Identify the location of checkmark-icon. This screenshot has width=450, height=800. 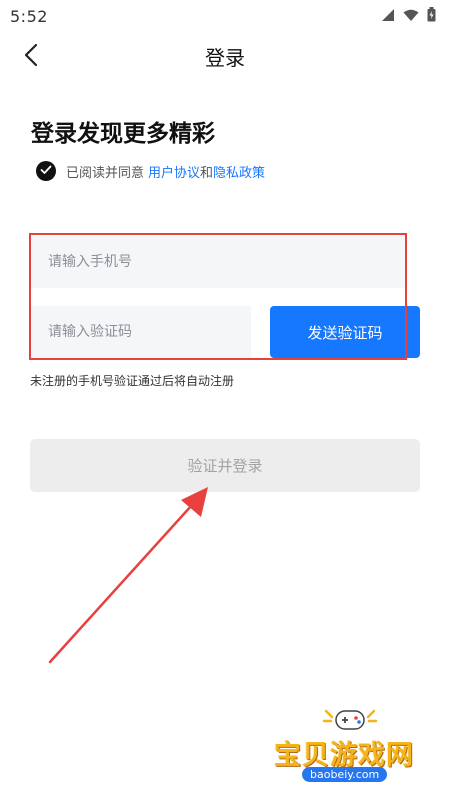
(46, 171).